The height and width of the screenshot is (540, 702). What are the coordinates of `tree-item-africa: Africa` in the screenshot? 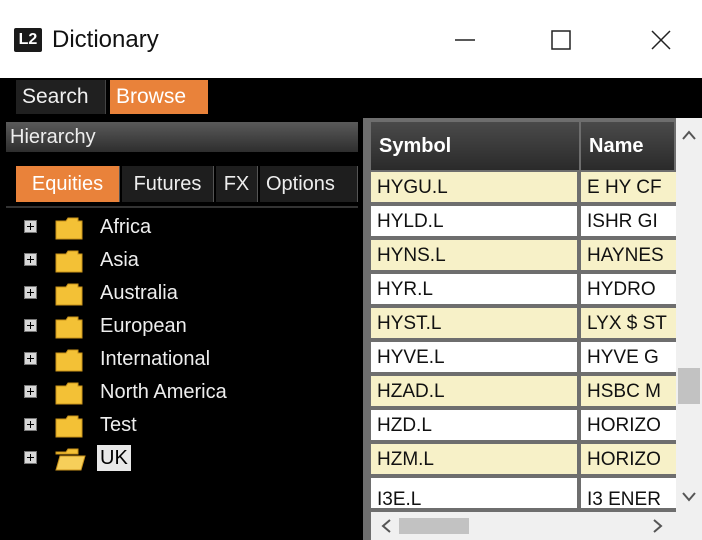 It's located at (181, 227).